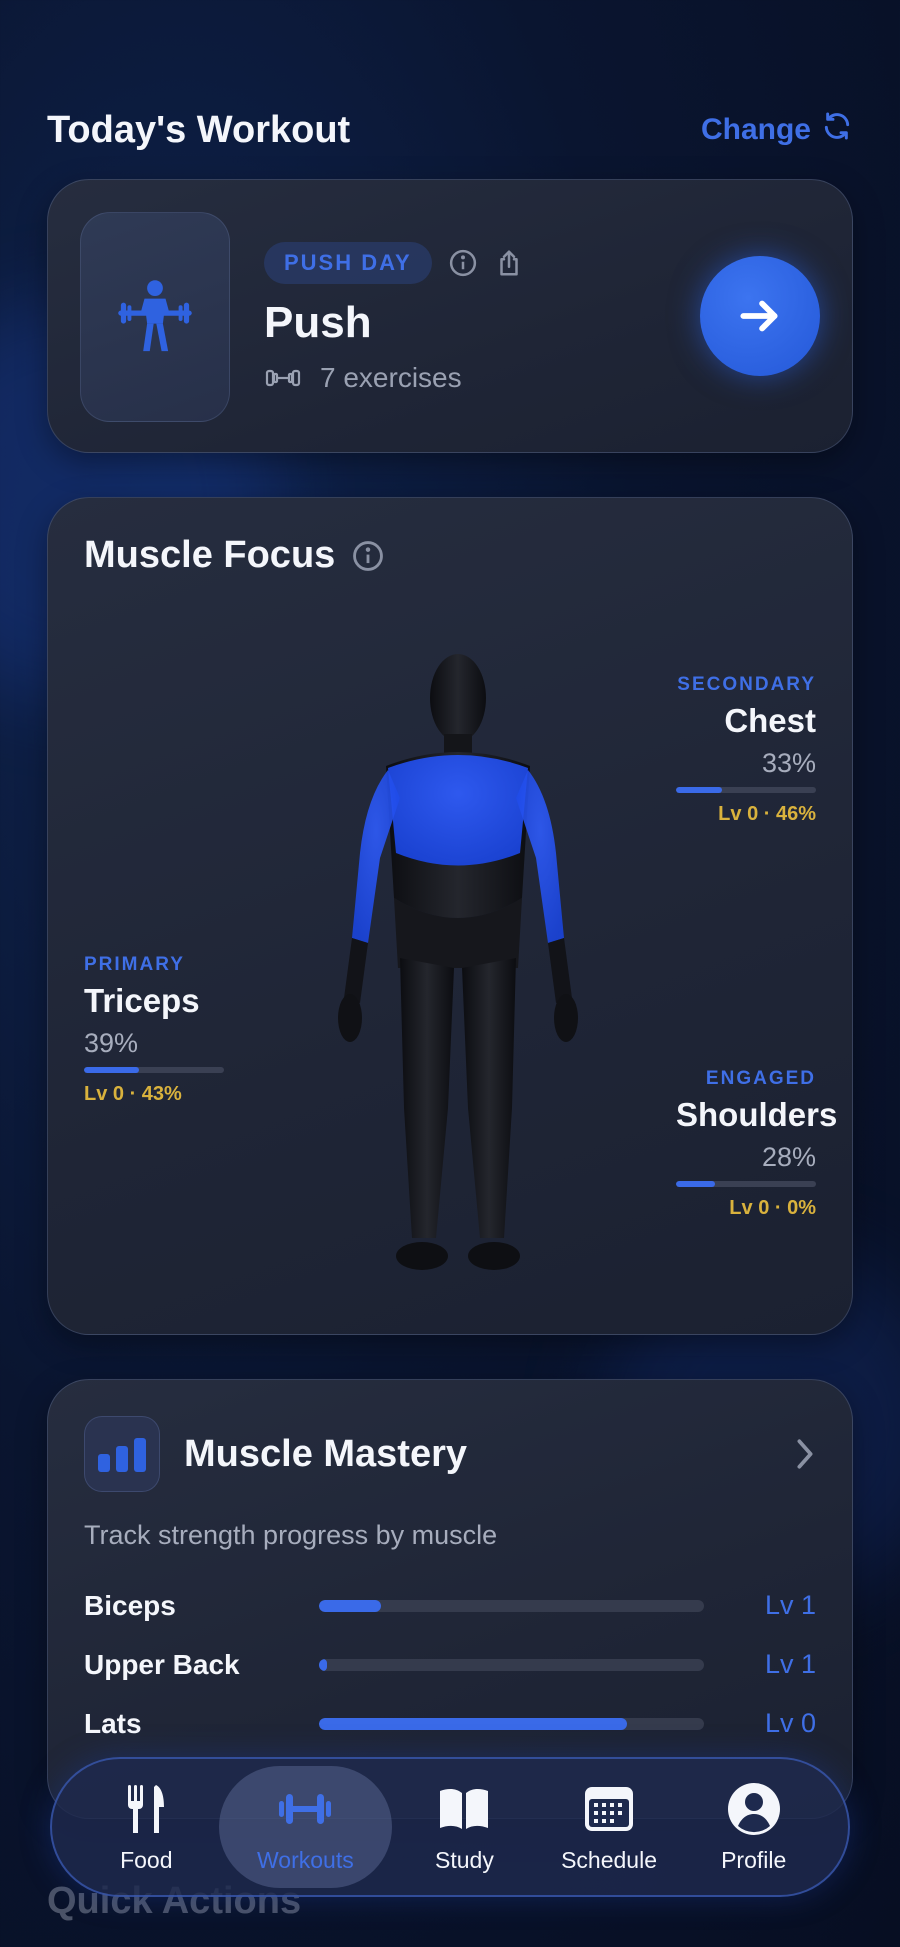 The width and height of the screenshot is (900, 1947). I want to click on share-icon, so click(509, 263).